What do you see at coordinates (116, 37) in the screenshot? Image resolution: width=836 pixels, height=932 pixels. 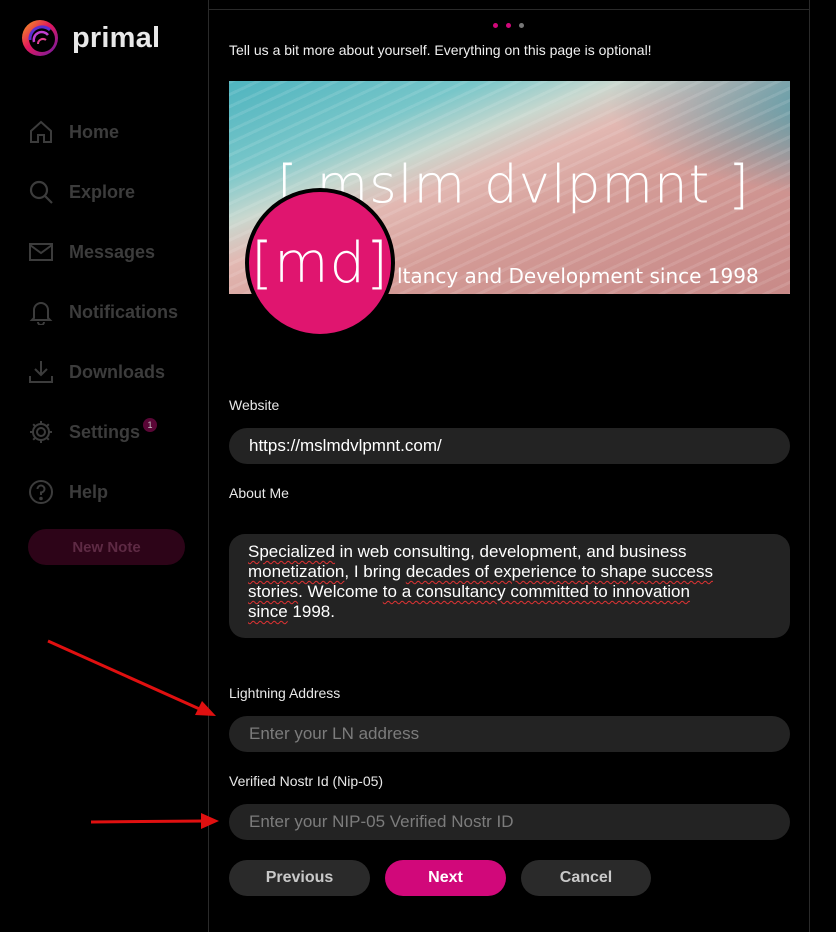 I see `app-name: primal` at bounding box center [116, 37].